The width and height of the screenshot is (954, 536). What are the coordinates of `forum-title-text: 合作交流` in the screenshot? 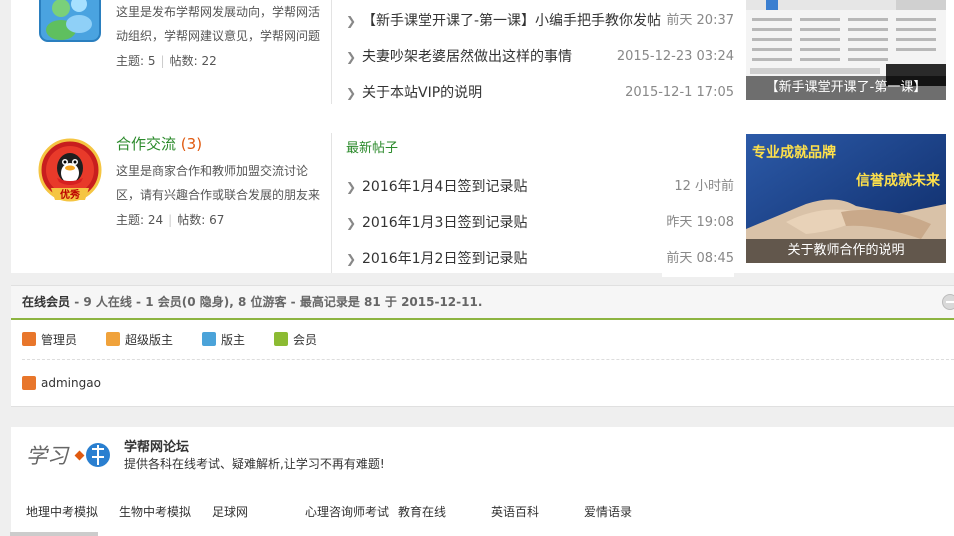 It's located at (146, 144).